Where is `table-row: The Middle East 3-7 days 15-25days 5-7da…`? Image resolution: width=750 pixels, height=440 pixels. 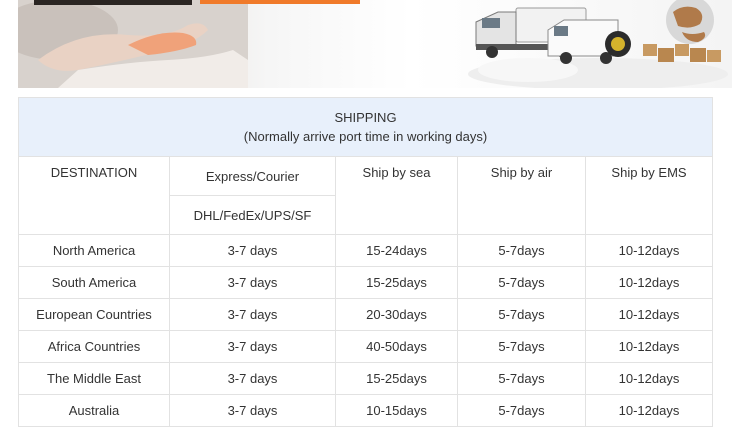 table-row: The Middle East 3-7 days 15-25days 5-7da… is located at coordinates (365, 378).